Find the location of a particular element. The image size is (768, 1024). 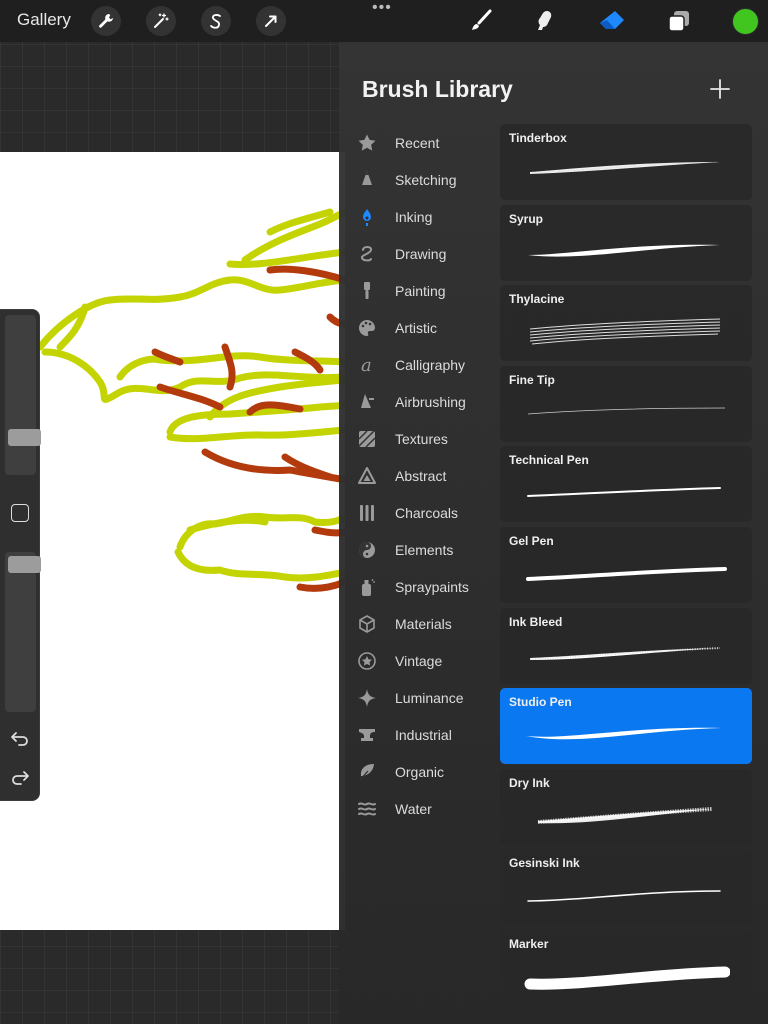

brush-item-thylacine: Thylacine is located at coordinates (626, 323).